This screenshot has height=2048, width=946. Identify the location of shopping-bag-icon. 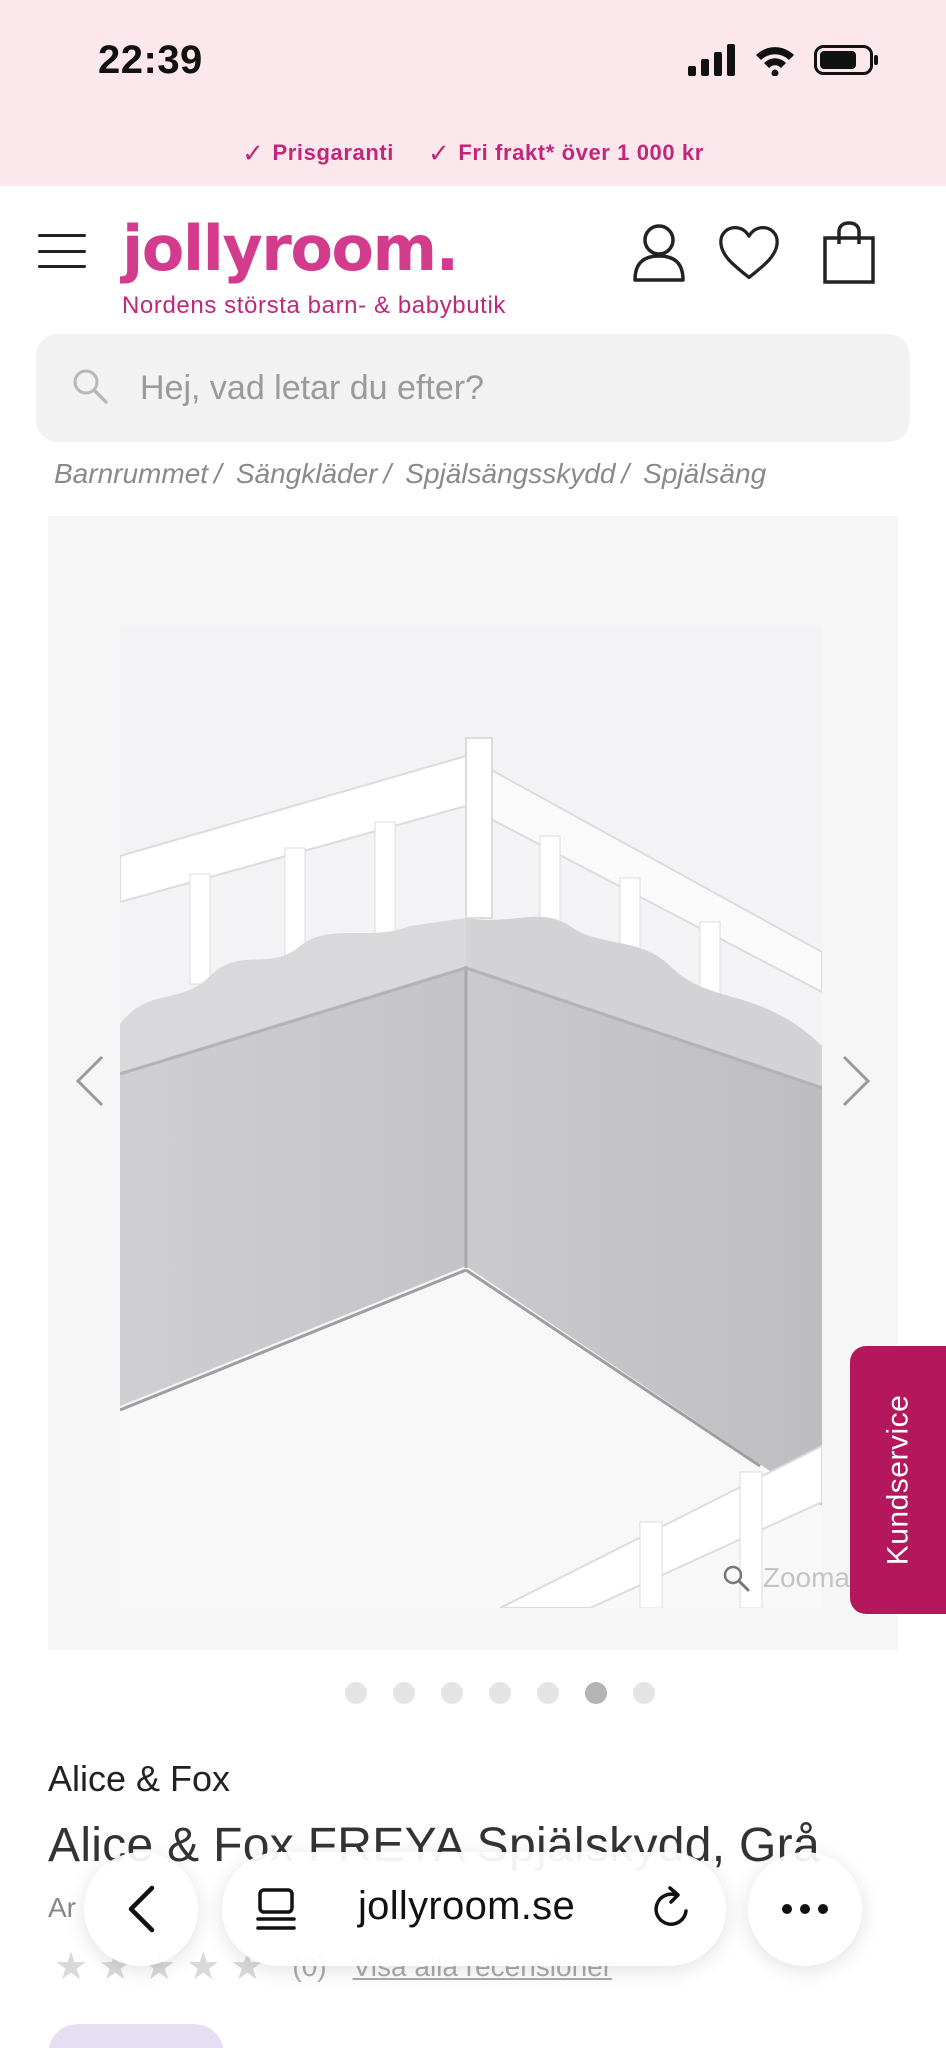
(849, 253).